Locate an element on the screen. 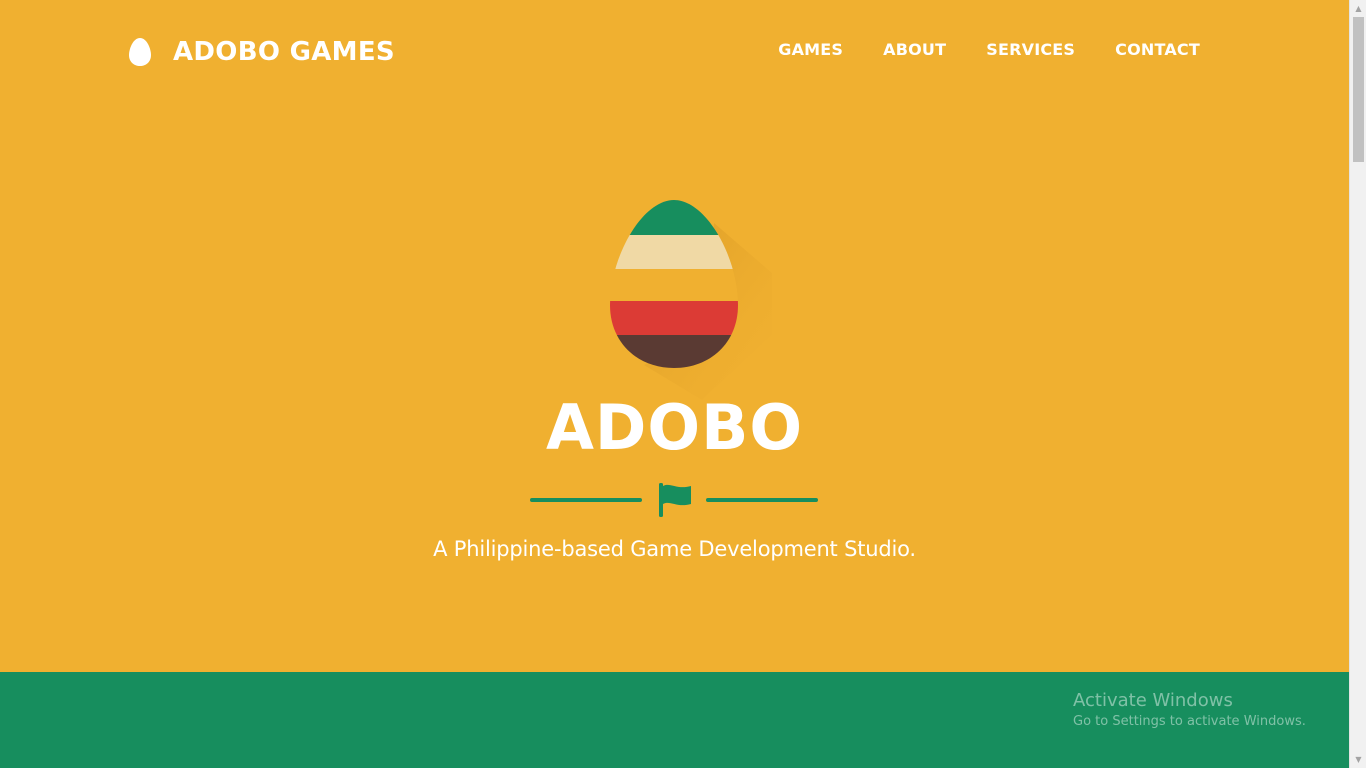  watermark-title: Activate Windows is located at coordinates (1153, 700).